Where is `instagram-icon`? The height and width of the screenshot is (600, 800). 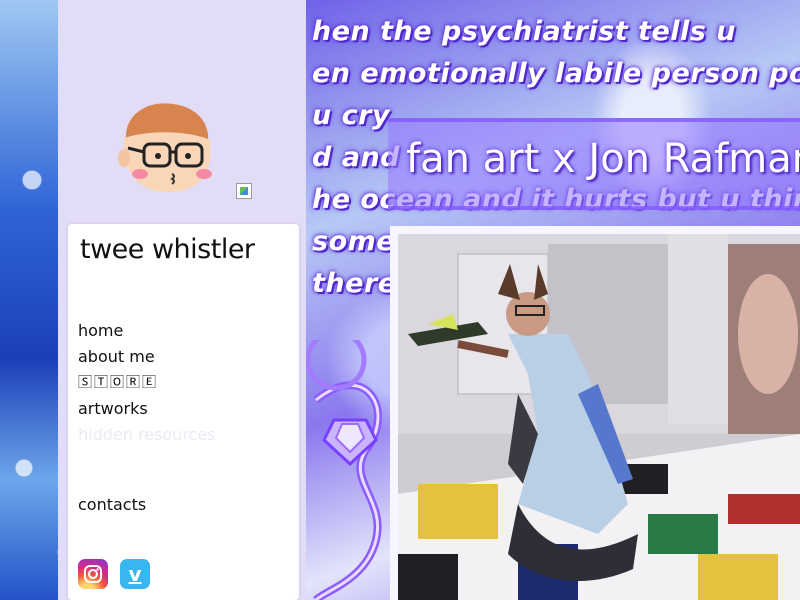
instagram-icon is located at coordinates (93, 574).